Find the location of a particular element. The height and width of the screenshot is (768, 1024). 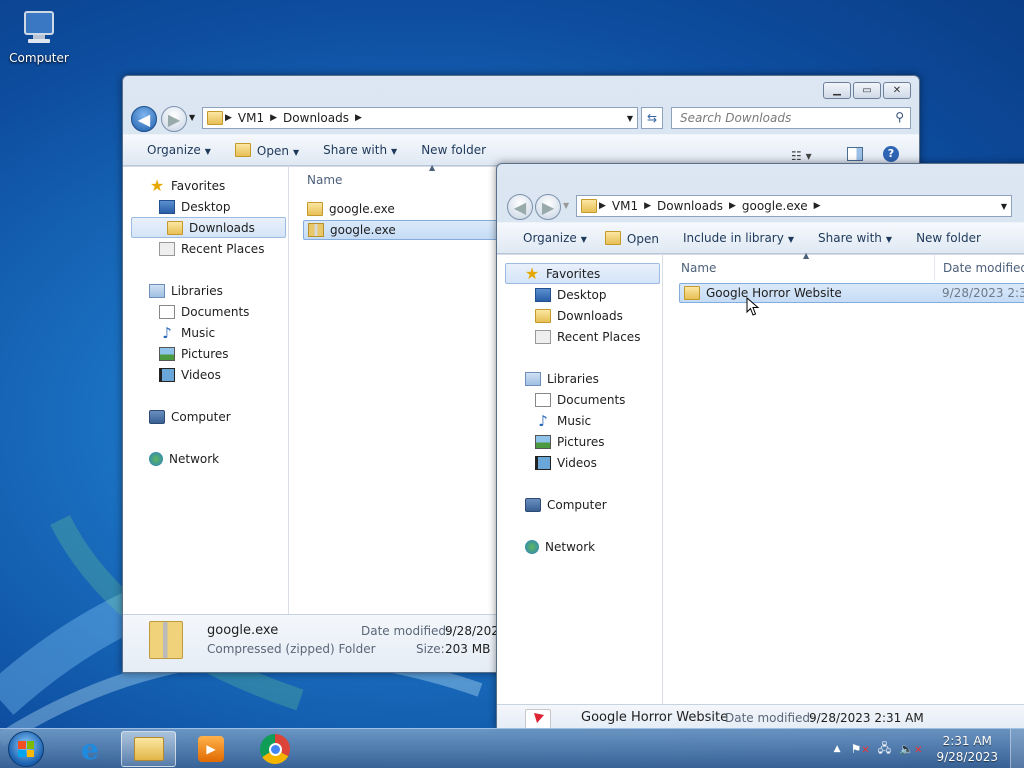

address-bar: ▶ VM1 ▶ Downloads ▶ ▼ is located at coordinates (420, 118).